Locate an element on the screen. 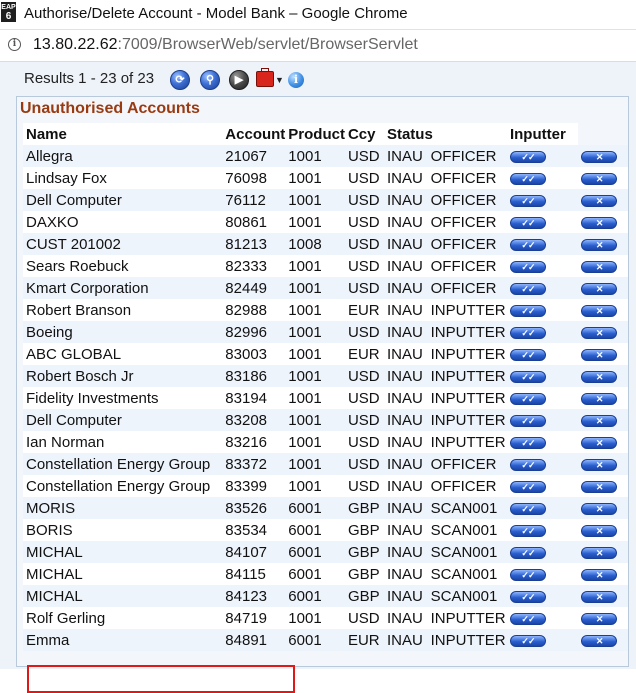 The height and width of the screenshot is (693, 636). toolbox-icon is located at coordinates (265, 77).